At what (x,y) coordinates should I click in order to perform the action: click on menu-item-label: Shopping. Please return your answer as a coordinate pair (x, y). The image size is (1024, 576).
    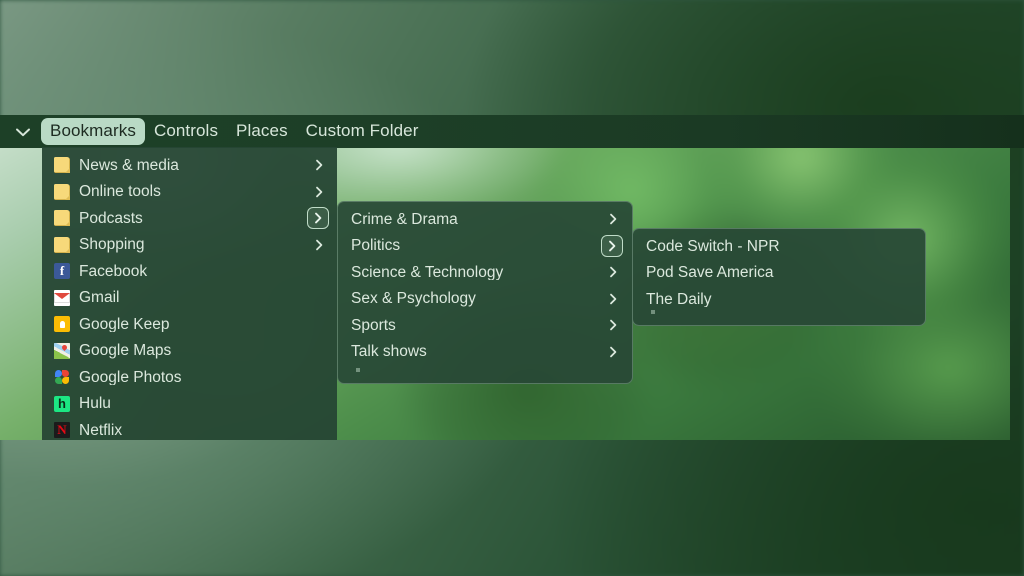
    Looking at the image, I should click on (112, 245).